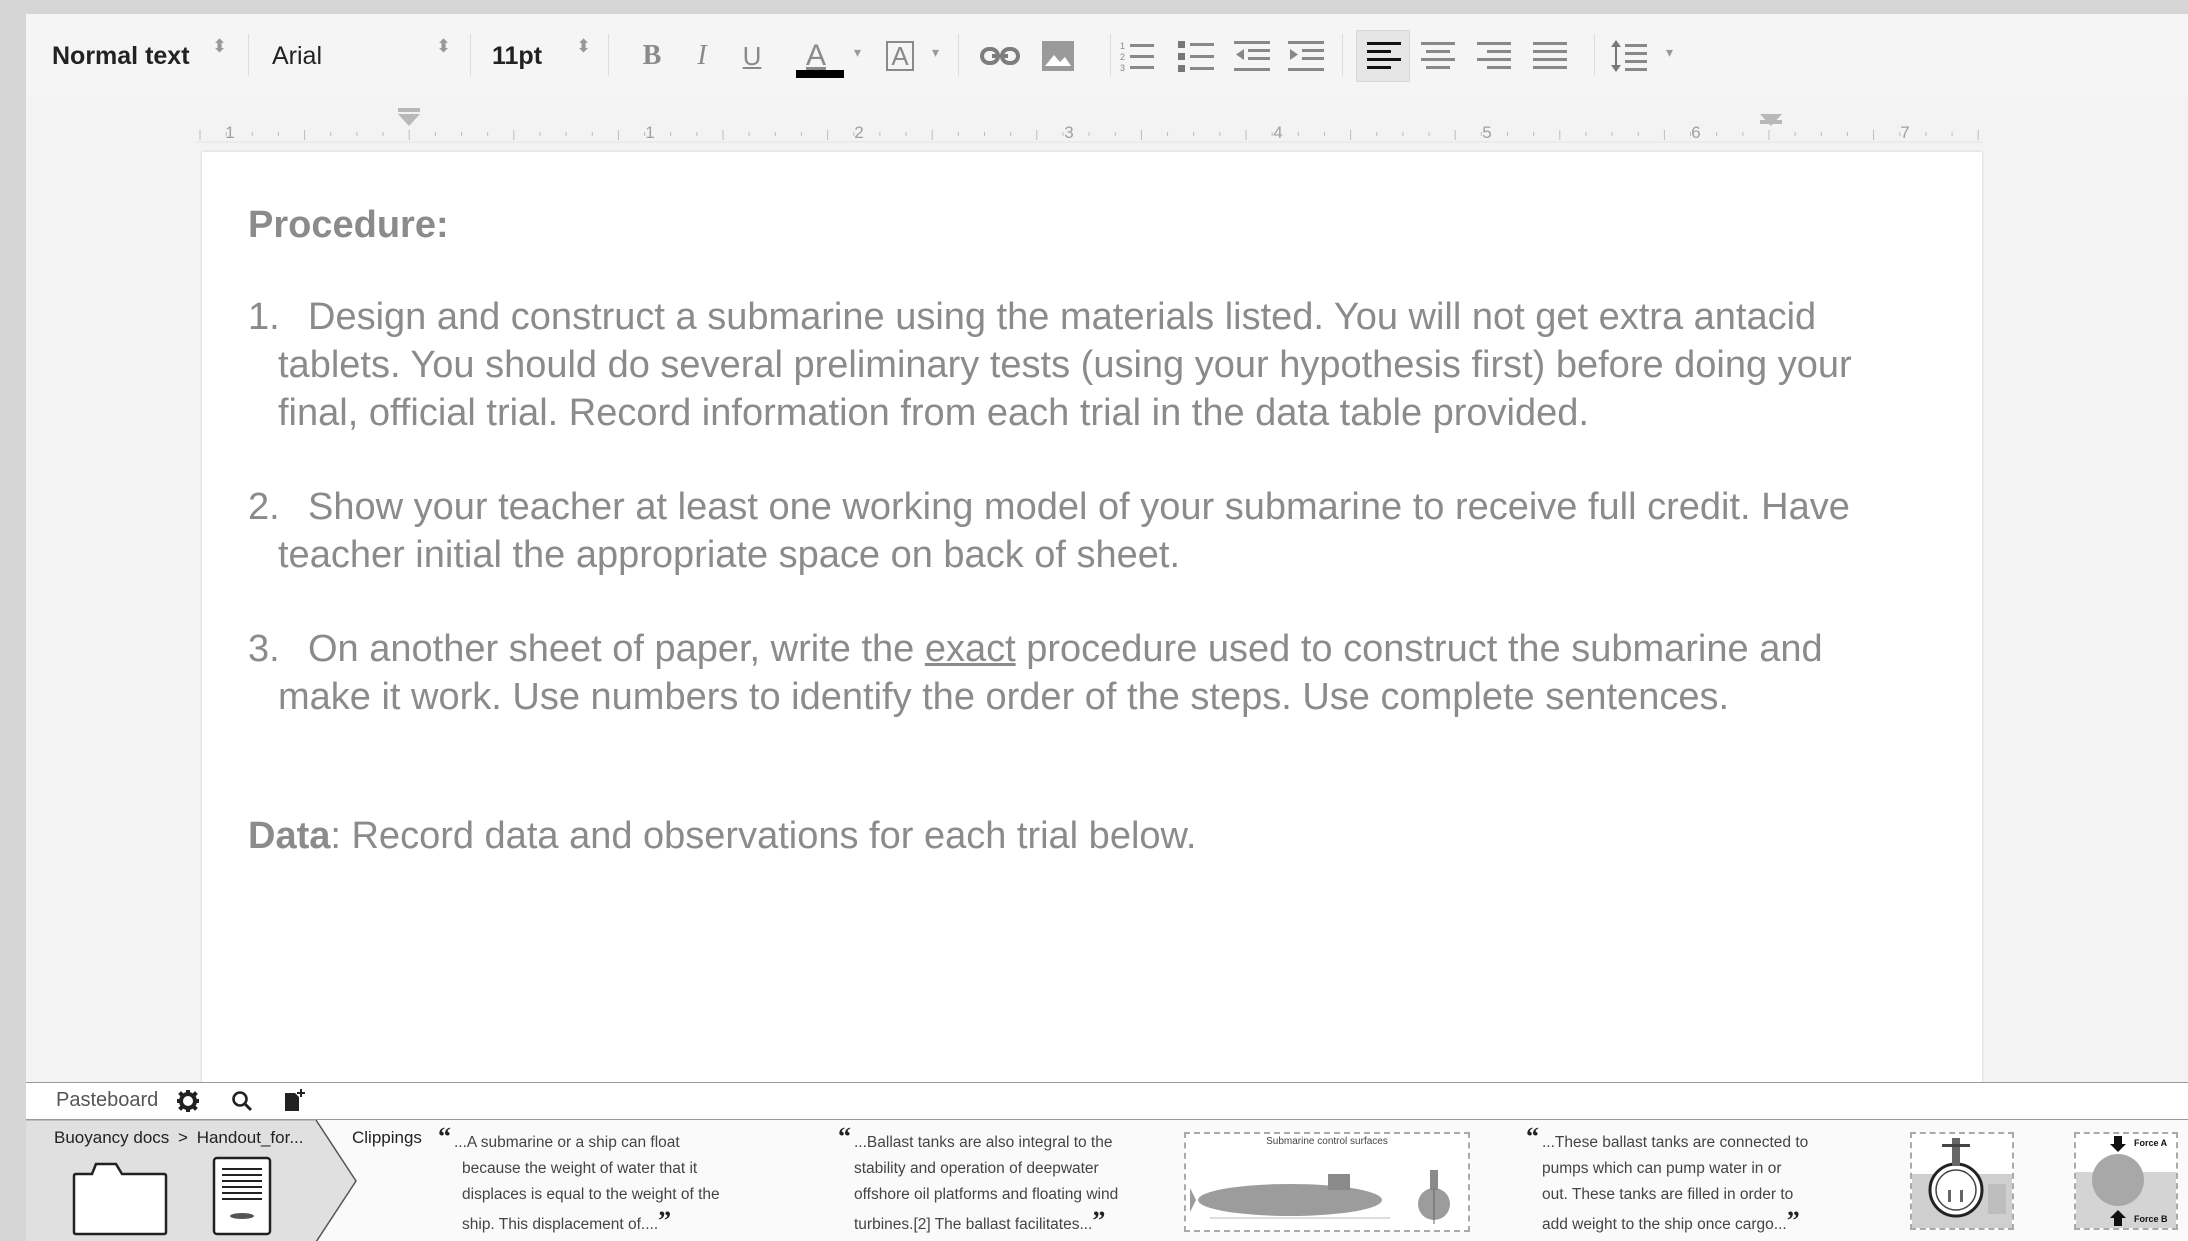 The width and height of the screenshot is (2188, 1241). What do you see at coordinates (242, 1101) in the screenshot?
I see `search-icon` at bounding box center [242, 1101].